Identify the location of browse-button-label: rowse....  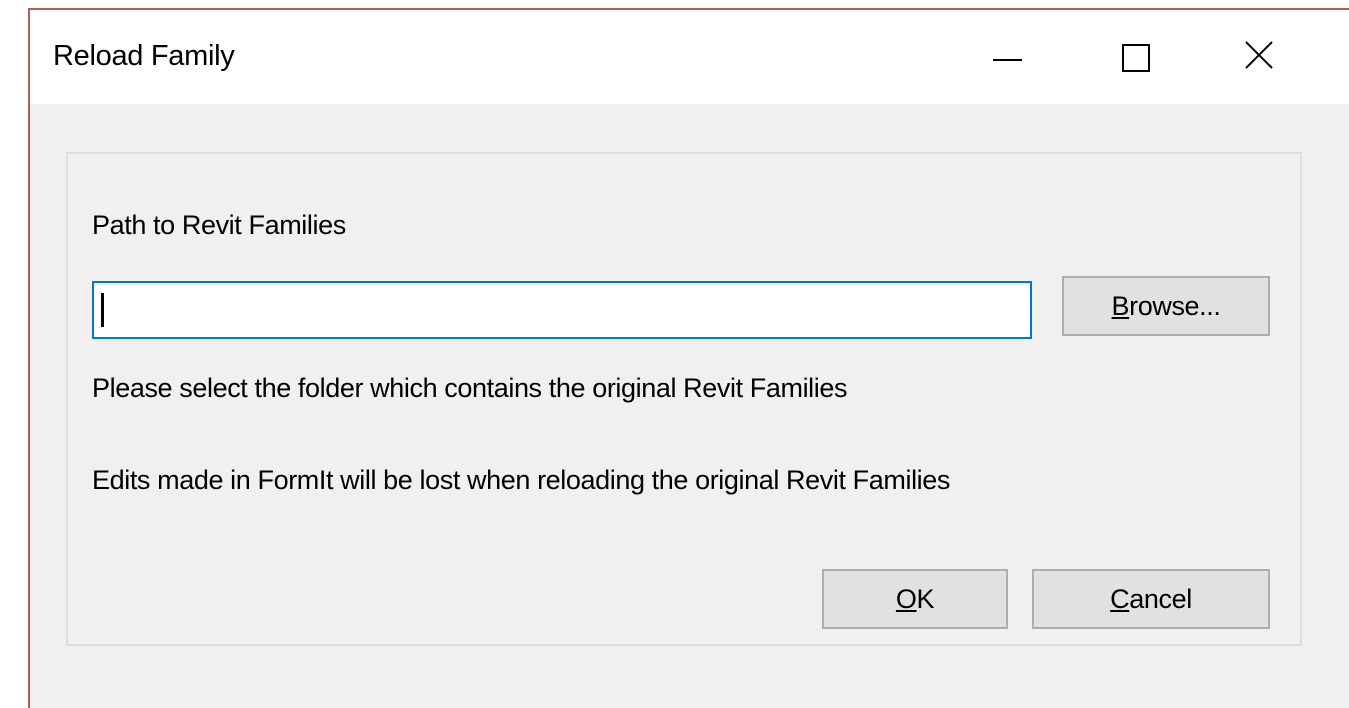
(1175, 305).